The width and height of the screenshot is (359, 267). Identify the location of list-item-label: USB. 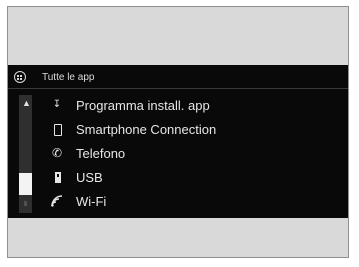
(89, 177).